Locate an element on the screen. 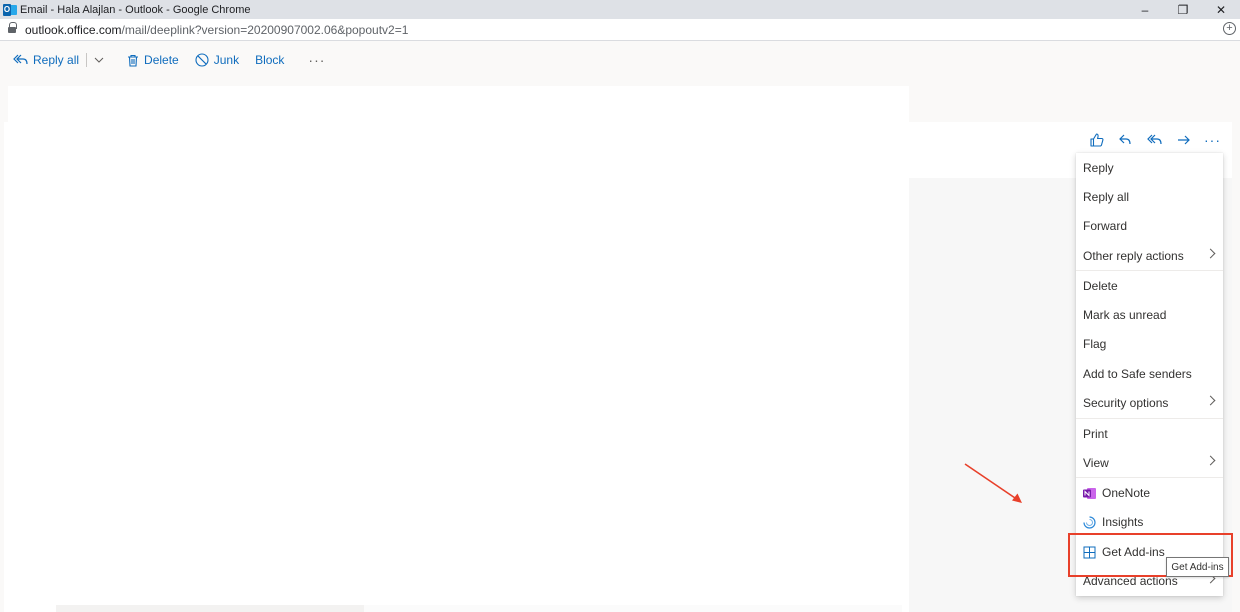 This screenshot has width=1240, height=612. junk-button: Junk is located at coordinates (217, 60).